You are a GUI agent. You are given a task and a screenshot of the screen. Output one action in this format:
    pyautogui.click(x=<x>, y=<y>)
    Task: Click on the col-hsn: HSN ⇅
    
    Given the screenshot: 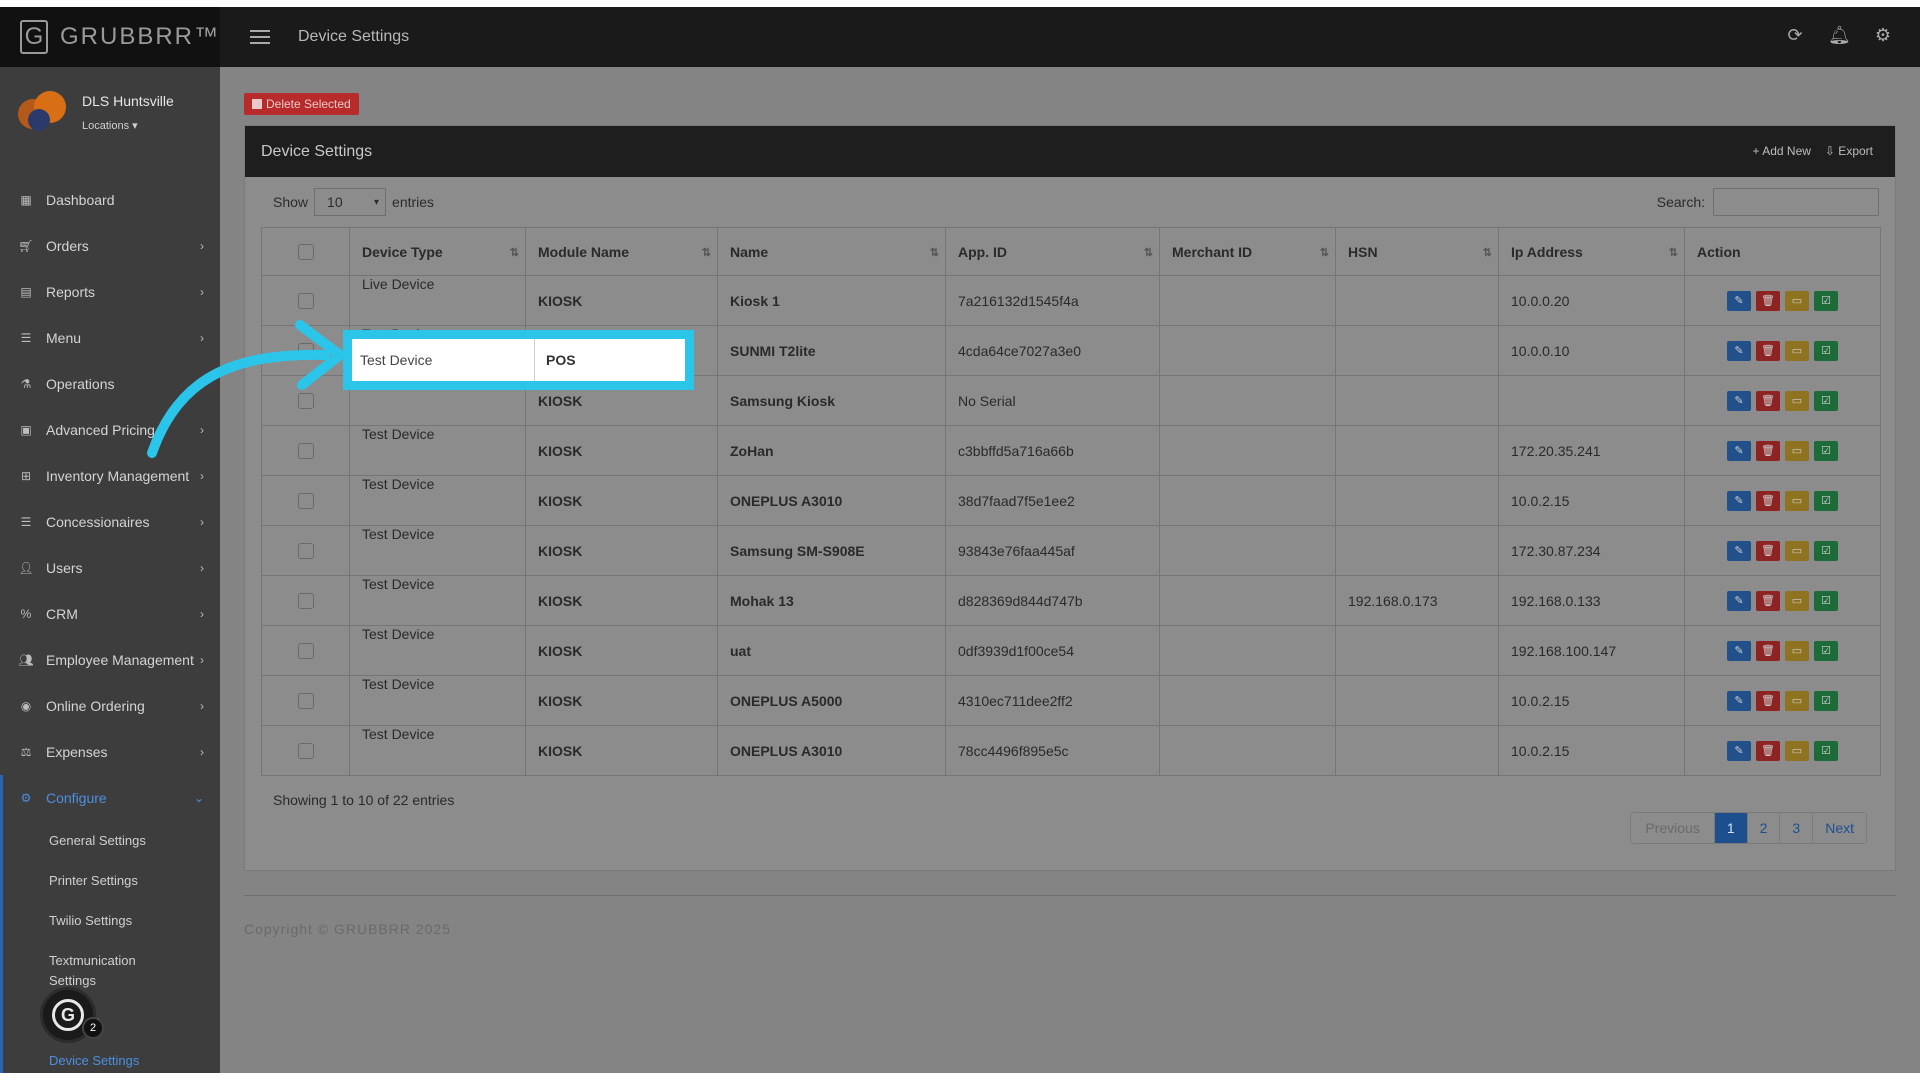 What is the action you would take?
    pyautogui.click(x=1417, y=251)
    